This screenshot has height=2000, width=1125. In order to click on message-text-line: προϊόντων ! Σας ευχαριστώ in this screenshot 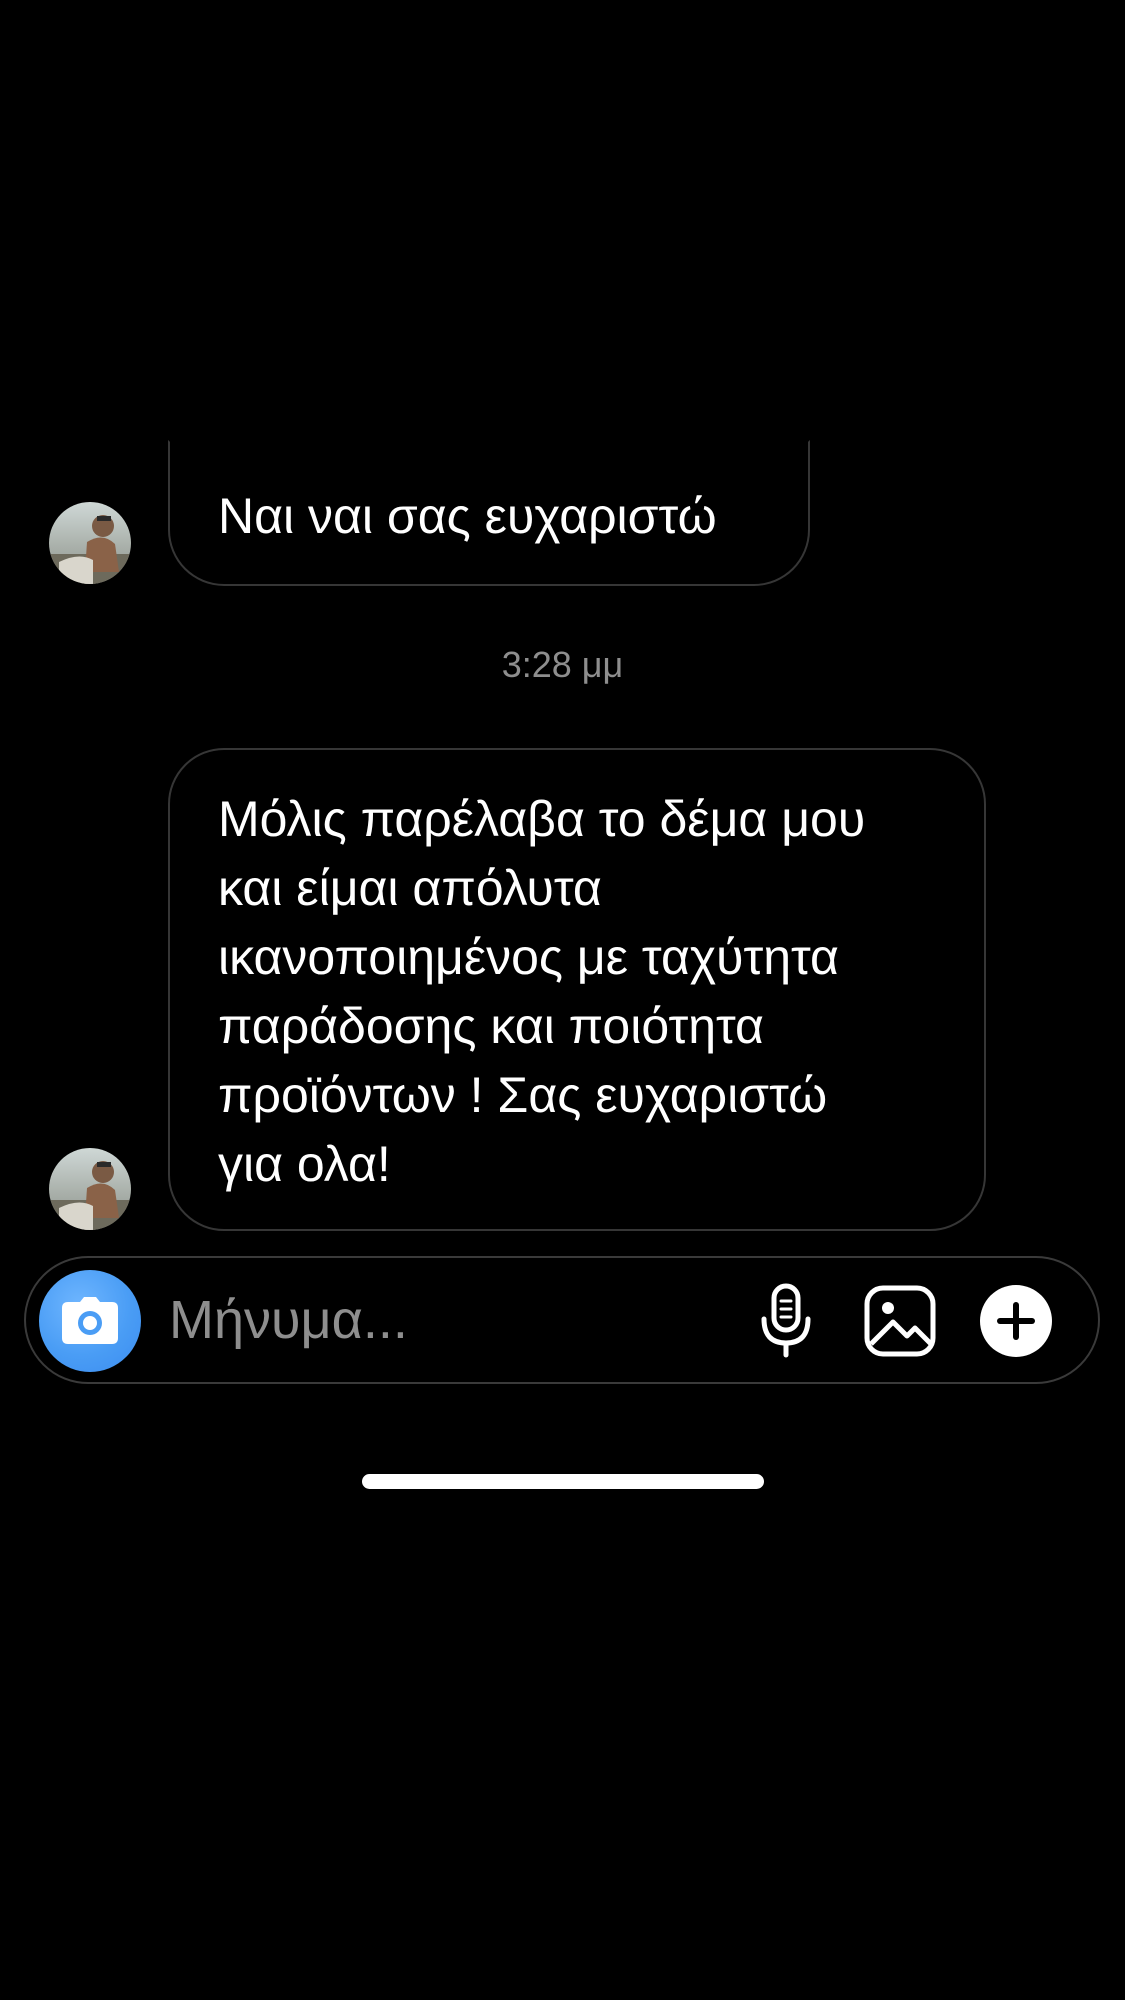, I will do `click(523, 1095)`.